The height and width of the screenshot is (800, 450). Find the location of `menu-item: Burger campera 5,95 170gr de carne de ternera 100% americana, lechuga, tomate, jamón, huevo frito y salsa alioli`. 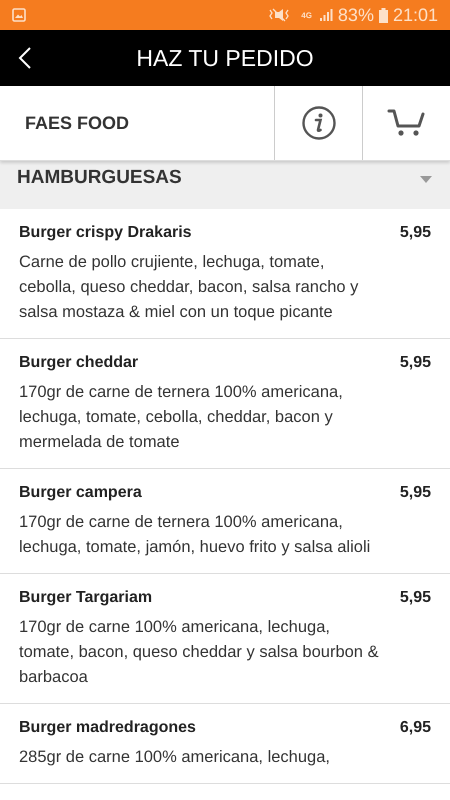

menu-item: Burger campera 5,95 170gr de carne de ternera 100% americana, lechuga, tomate, jamón, huevo frito y salsa alioli is located at coordinates (225, 521).